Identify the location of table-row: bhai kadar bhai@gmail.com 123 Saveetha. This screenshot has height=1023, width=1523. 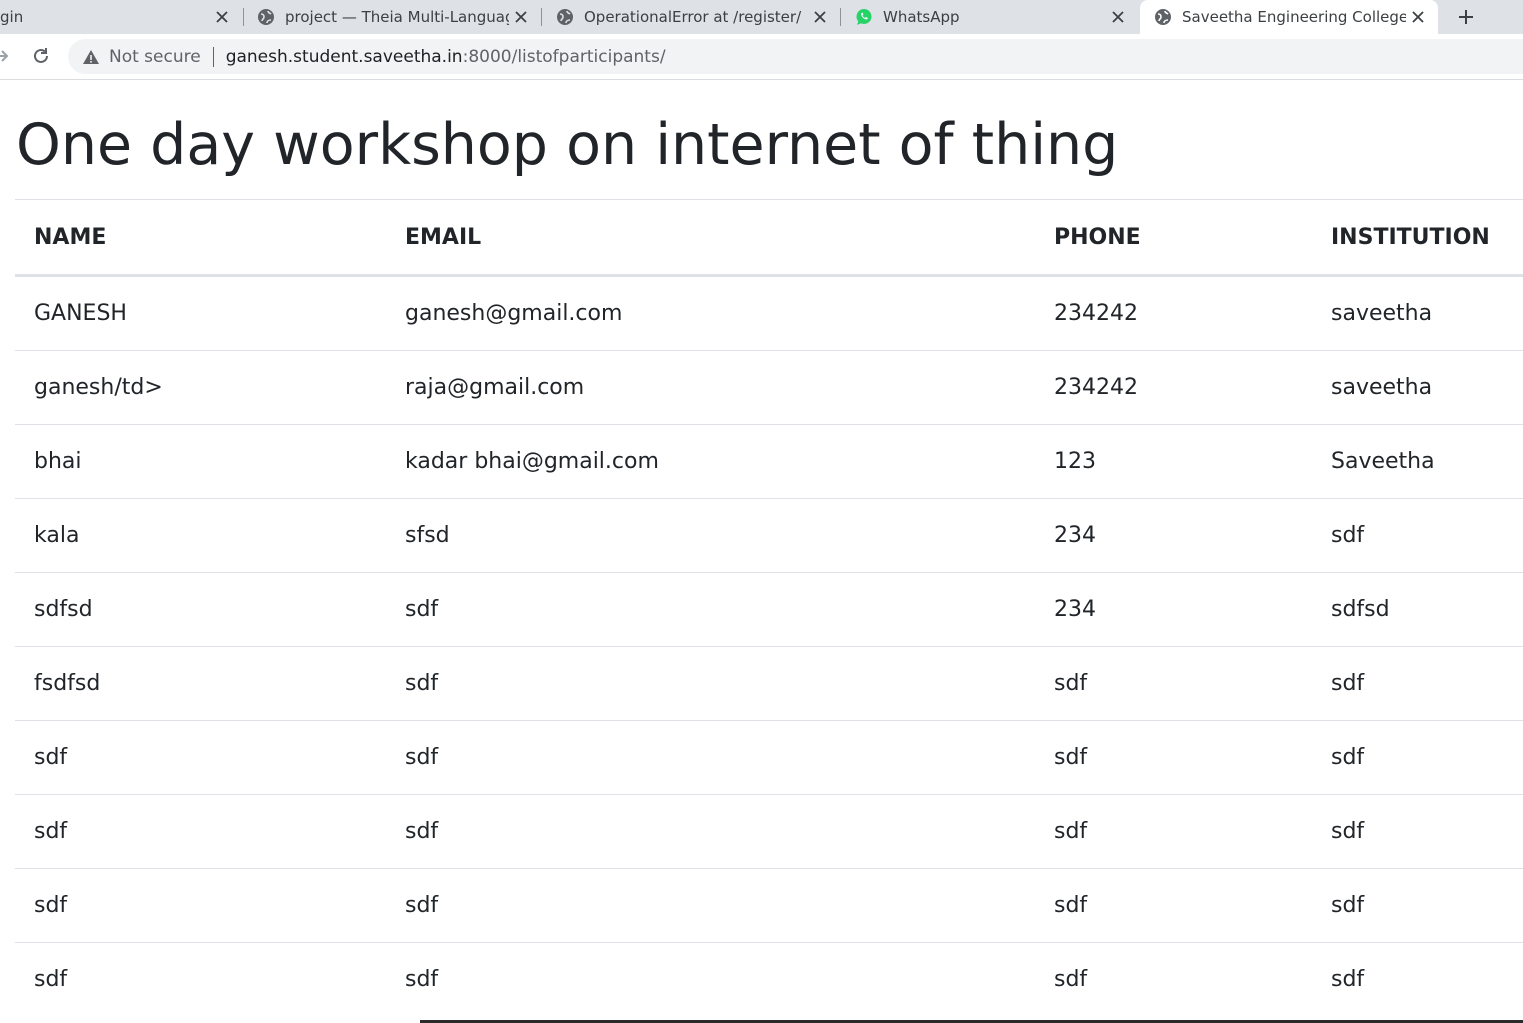
(769, 461).